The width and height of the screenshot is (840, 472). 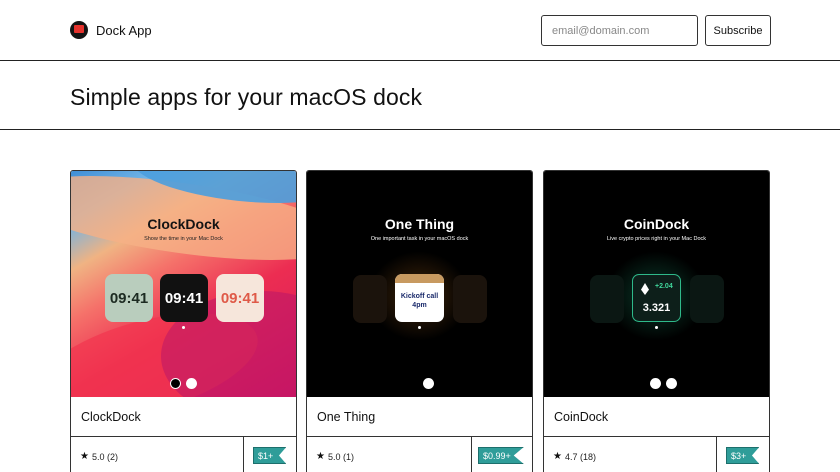 What do you see at coordinates (112, 456) in the screenshot?
I see `review-count: (2)` at bounding box center [112, 456].